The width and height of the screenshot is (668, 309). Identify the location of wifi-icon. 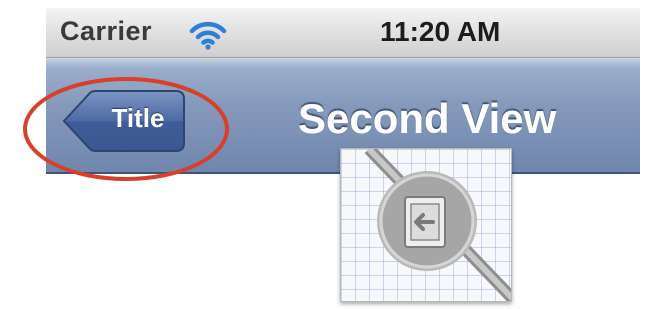
(208, 35).